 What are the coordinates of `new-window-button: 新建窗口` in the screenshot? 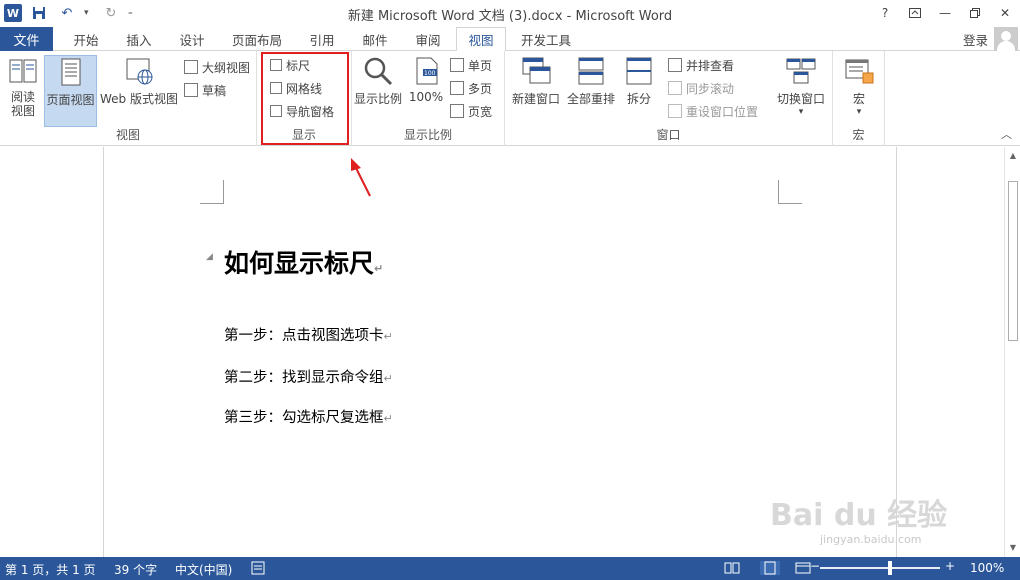 It's located at (536, 81).